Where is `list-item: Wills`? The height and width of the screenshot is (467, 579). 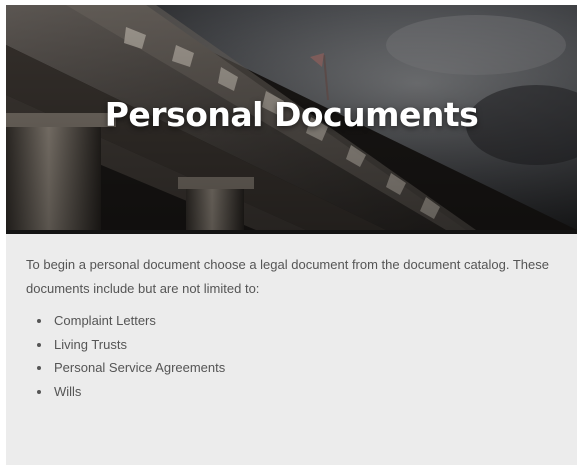
list-item: Wills is located at coordinates (291, 392).